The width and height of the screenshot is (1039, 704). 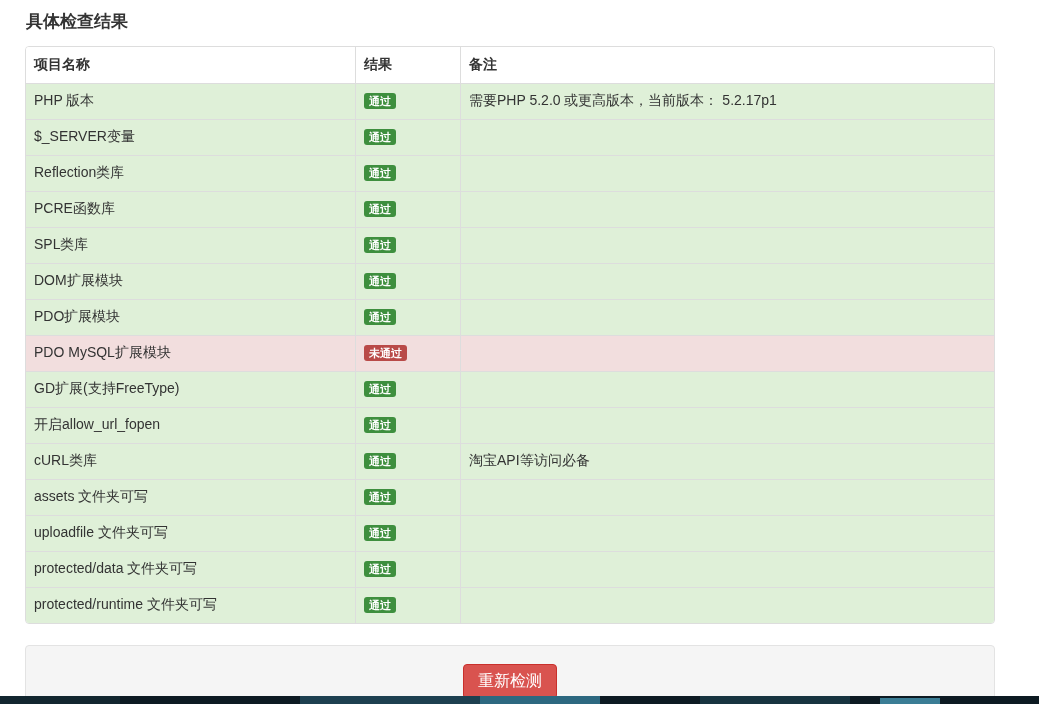 I want to click on section-heading: 具体检查结果, so click(x=77, y=22).